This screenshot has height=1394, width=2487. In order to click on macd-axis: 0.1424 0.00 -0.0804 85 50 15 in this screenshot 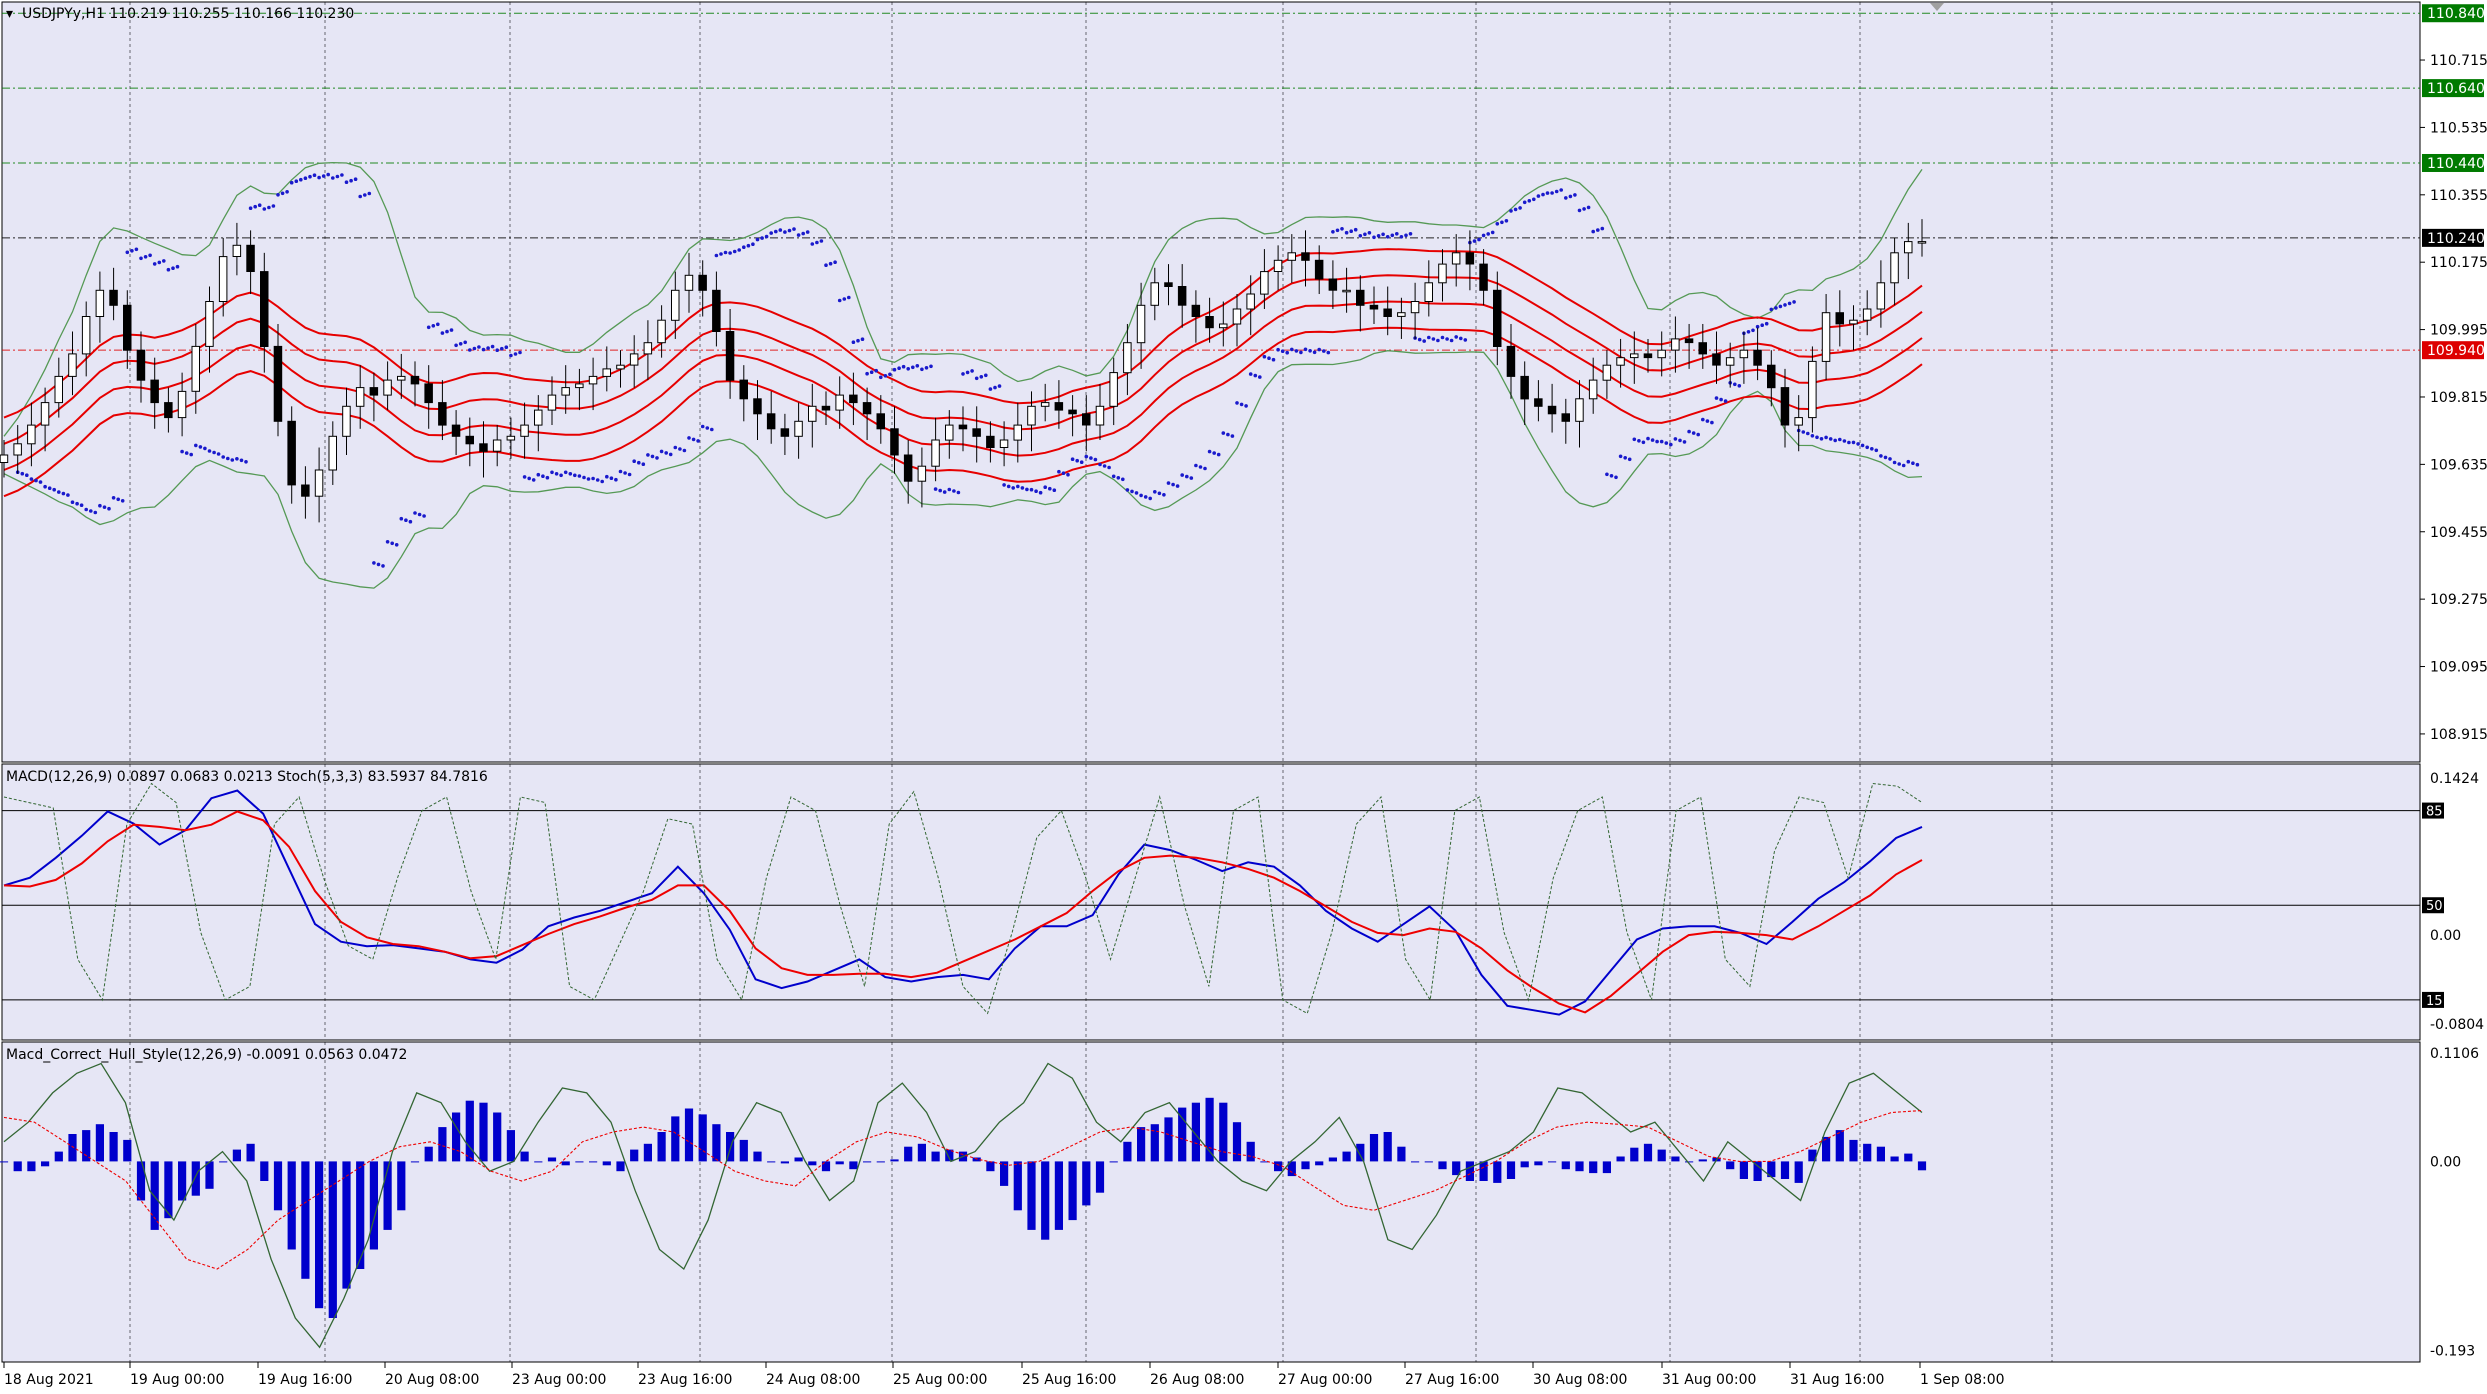, I will do `click(2453, 902)`.